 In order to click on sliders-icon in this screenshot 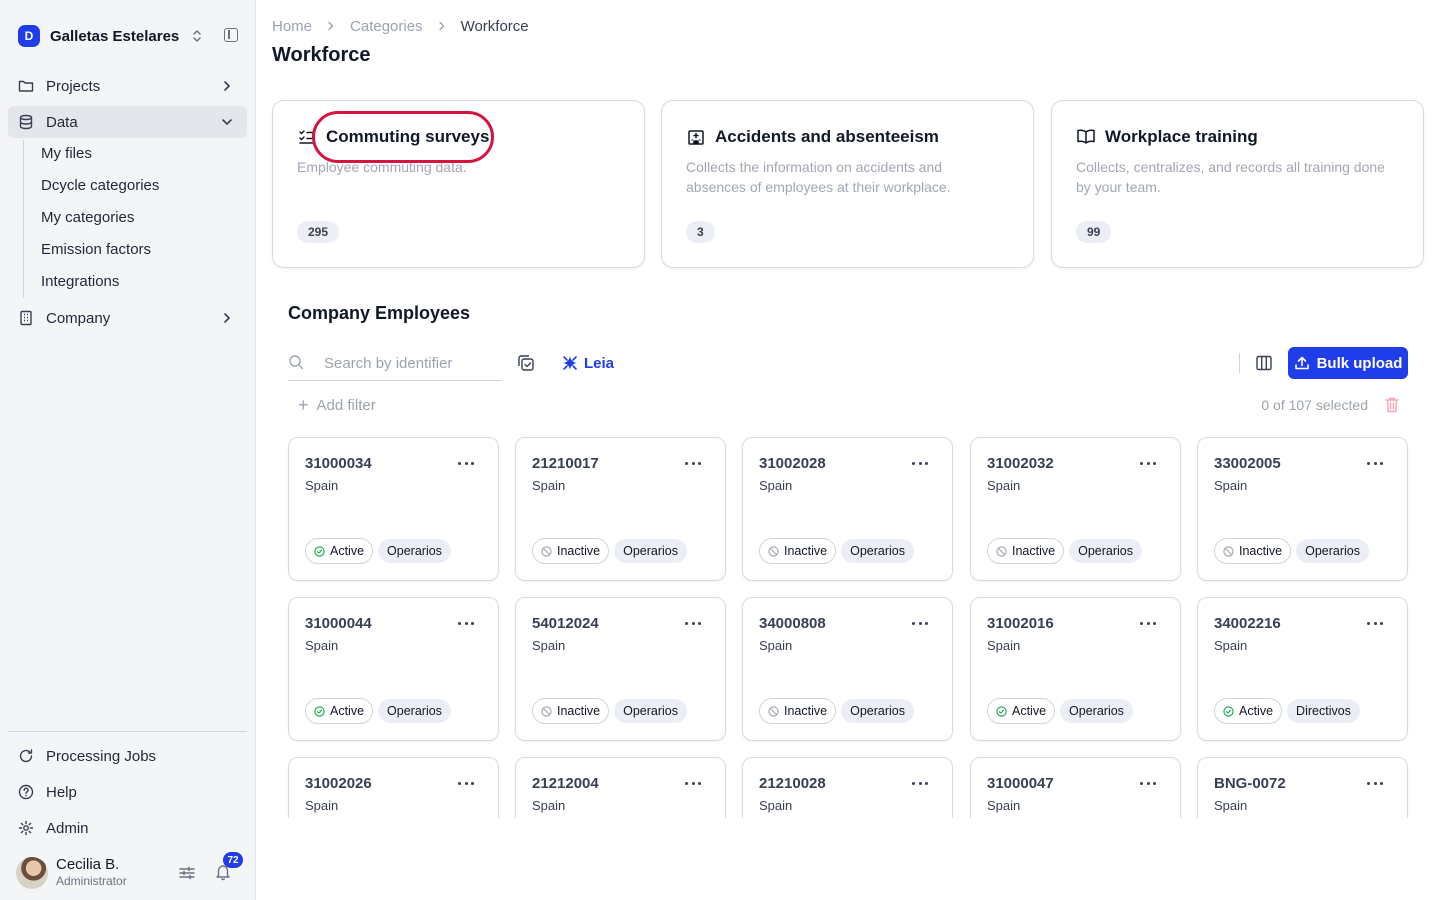, I will do `click(187, 873)`.